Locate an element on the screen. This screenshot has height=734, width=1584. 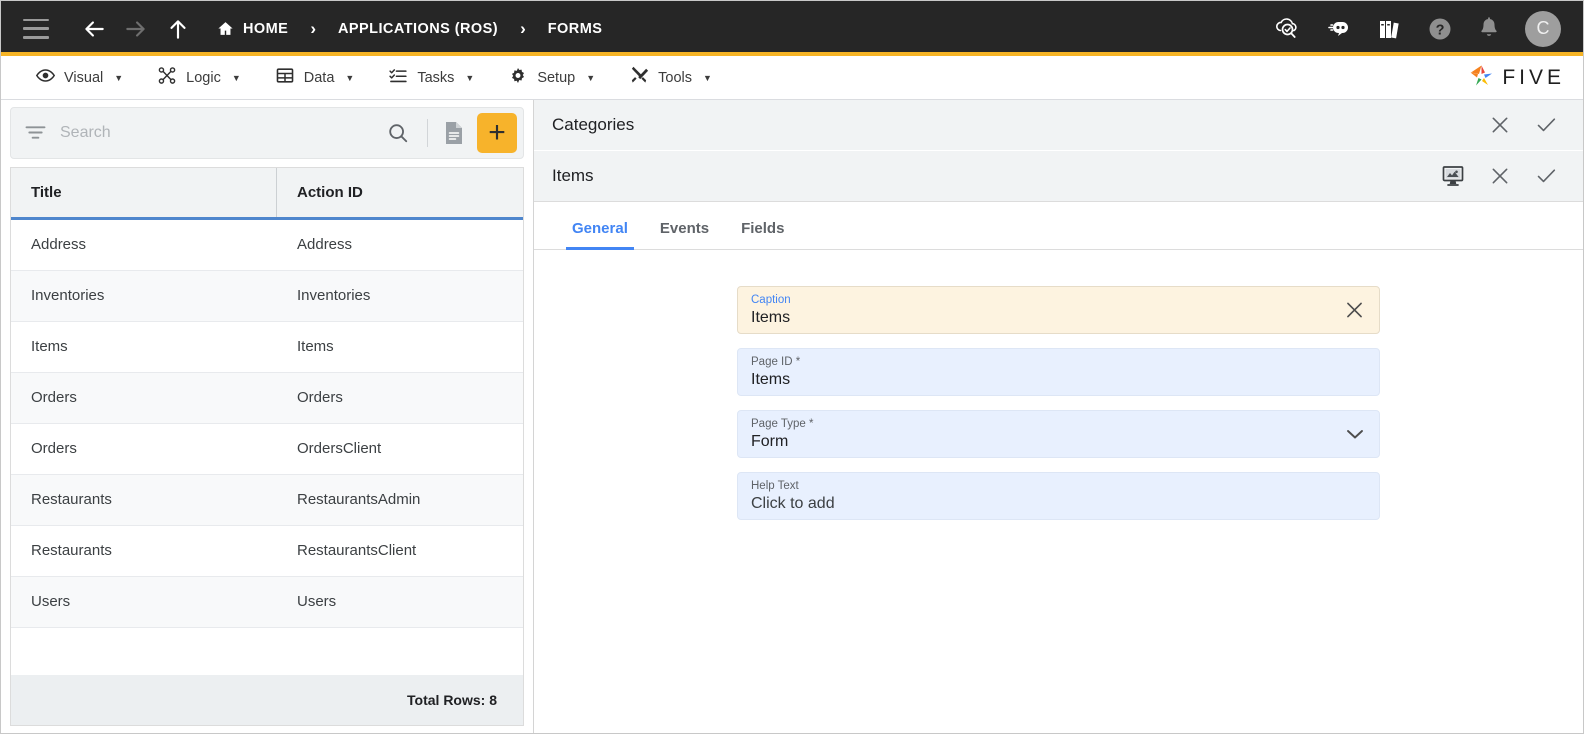
brand-logo: FIVE is located at coordinates (1525, 78).